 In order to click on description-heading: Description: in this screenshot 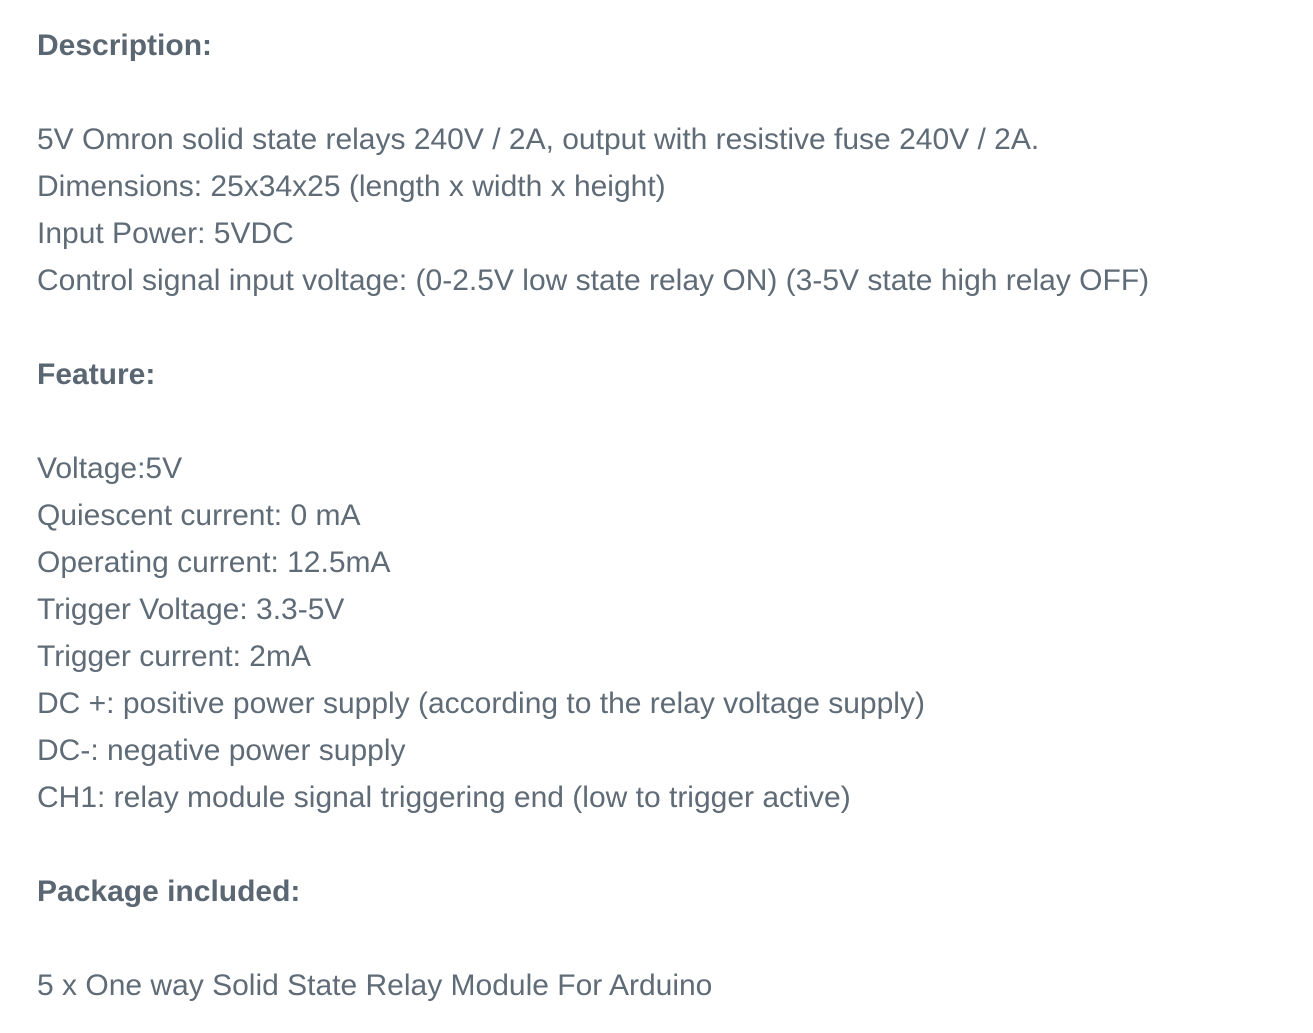, I will do `click(125, 45)`.